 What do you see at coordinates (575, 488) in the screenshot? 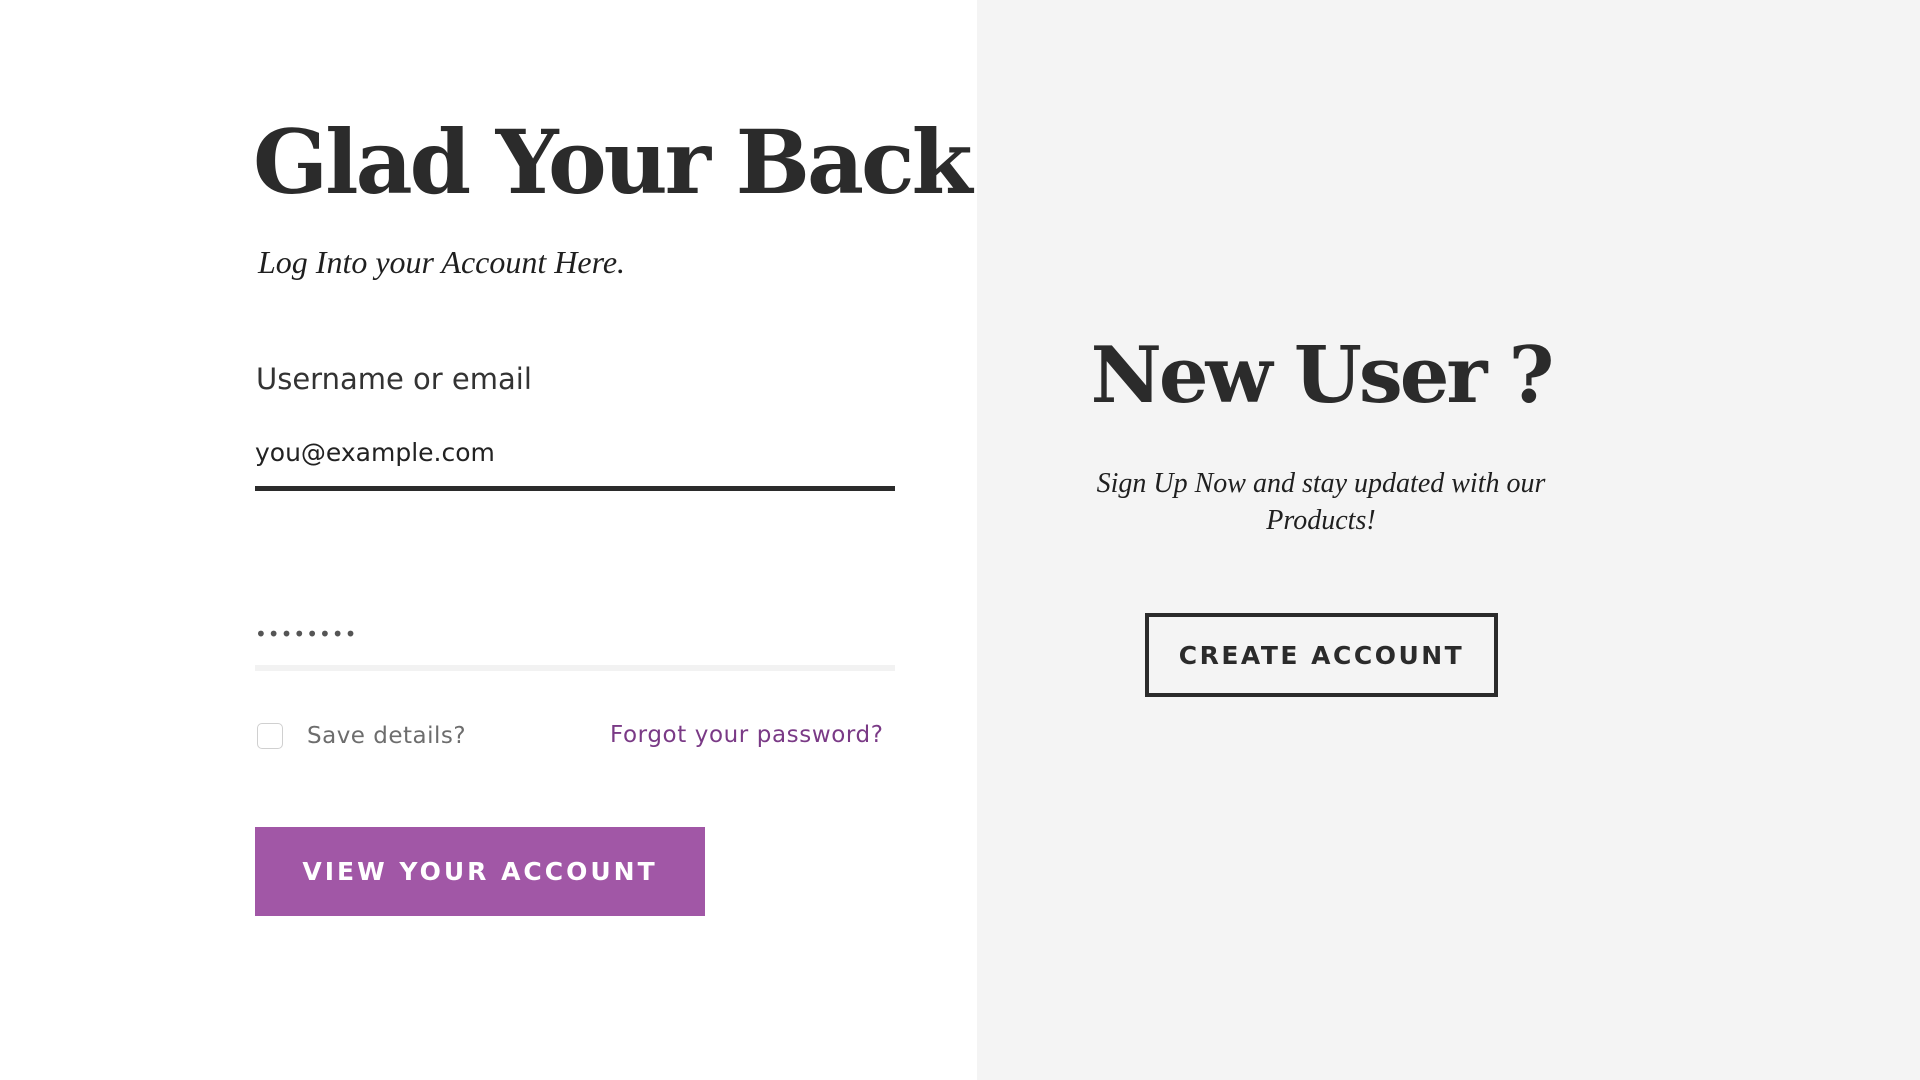
I see `username-underline` at bounding box center [575, 488].